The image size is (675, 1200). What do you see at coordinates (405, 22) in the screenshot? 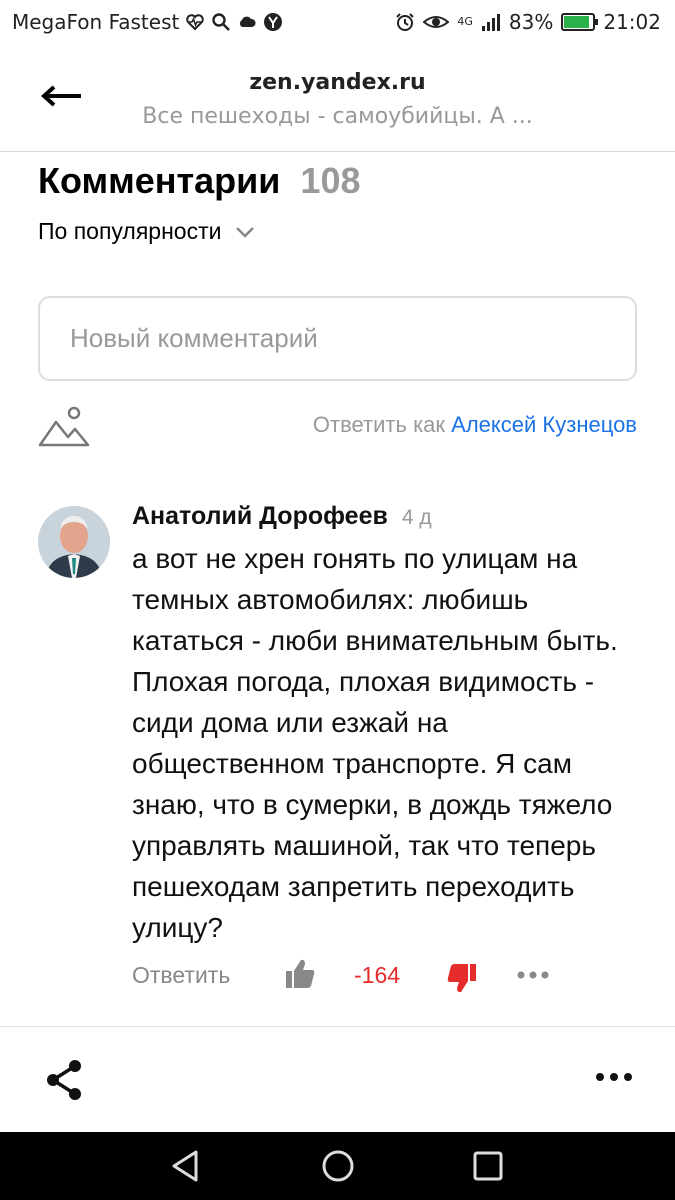
I see `alarm-icon` at bounding box center [405, 22].